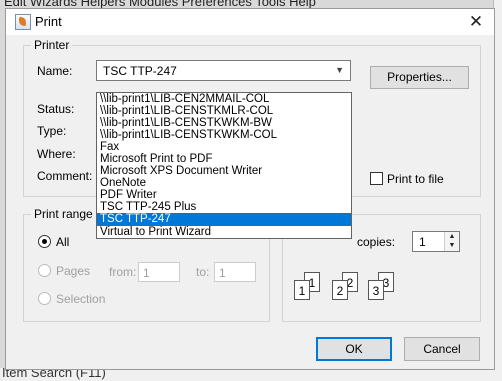  What do you see at coordinates (224, 207) in the screenshot?
I see `printer-option: TSC TTP-245 Plus` at bounding box center [224, 207].